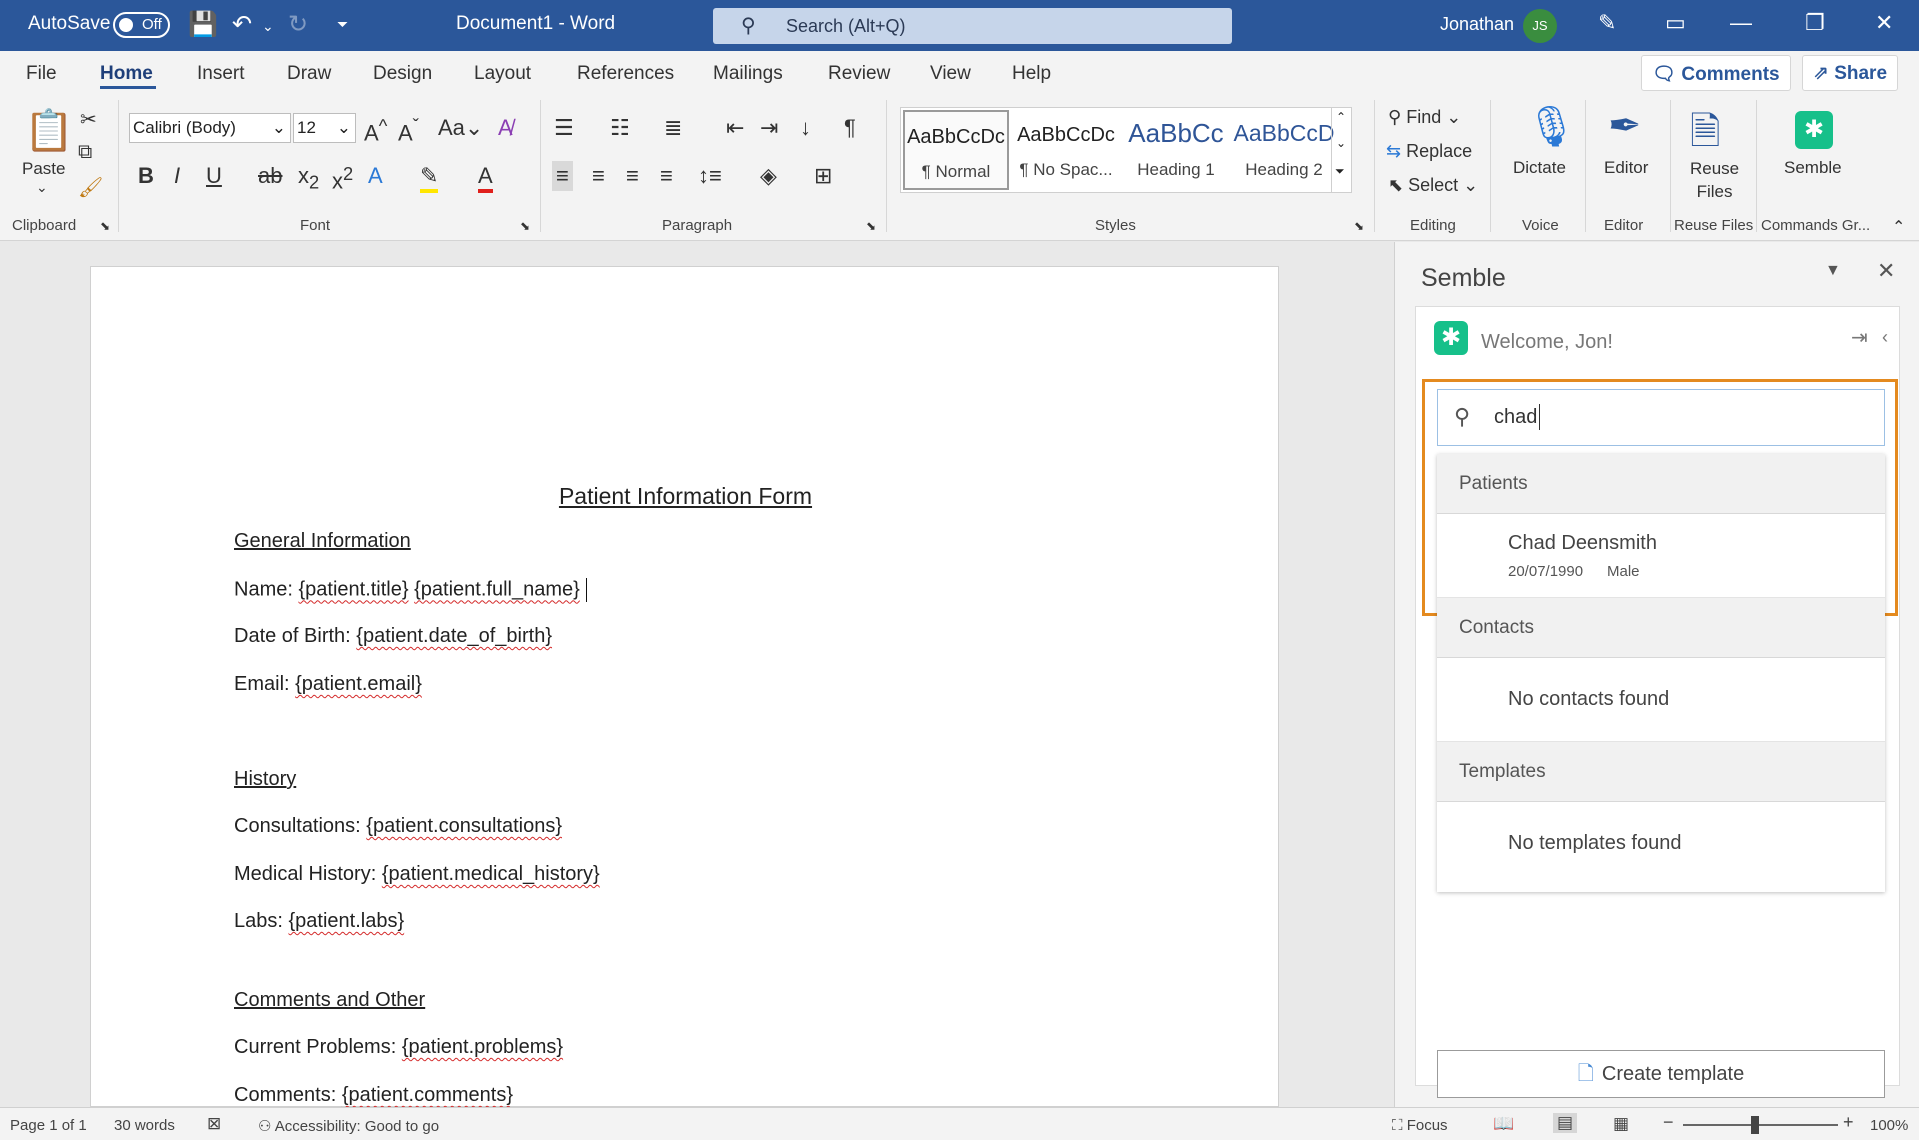 The image size is (1919, 1140). Describe the element at coordinates (972, 26) in the screenshot. I see `search-box: ⚲ Search (Alt+Q)` at that location.